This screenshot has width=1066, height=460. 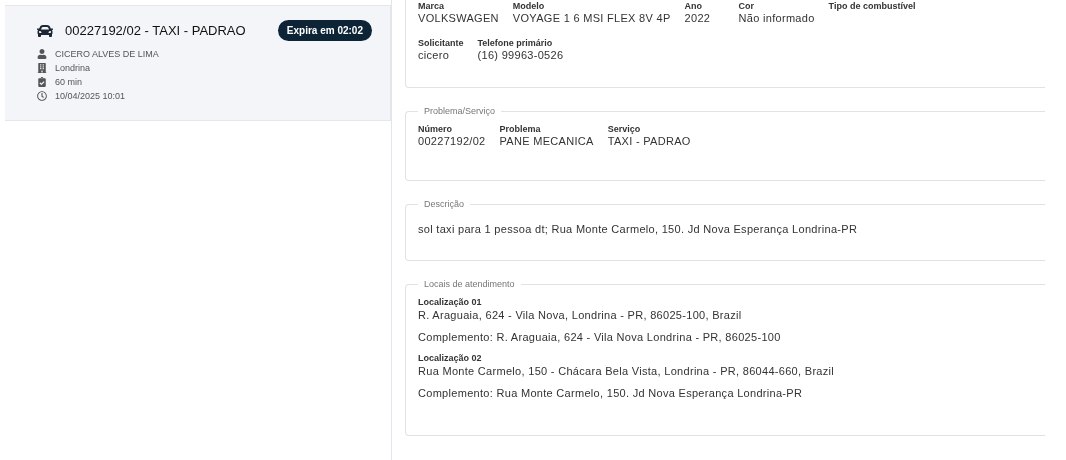 What do you see at coordinates (156, 30) in the screenshot?
I see `order-title: 00227192/02 - TAXI - PADRAO` at bounding box center [156, 30].